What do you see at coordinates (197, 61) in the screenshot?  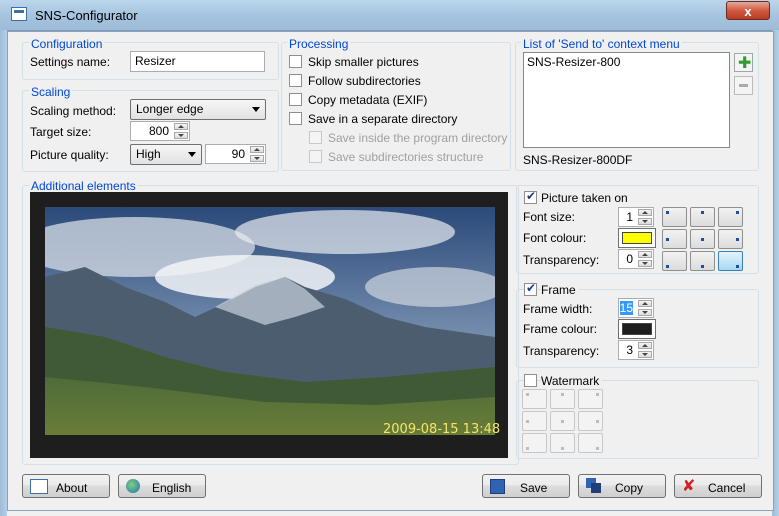 I see `settings-name-input: Resizer` at bounding box center [197, 61].